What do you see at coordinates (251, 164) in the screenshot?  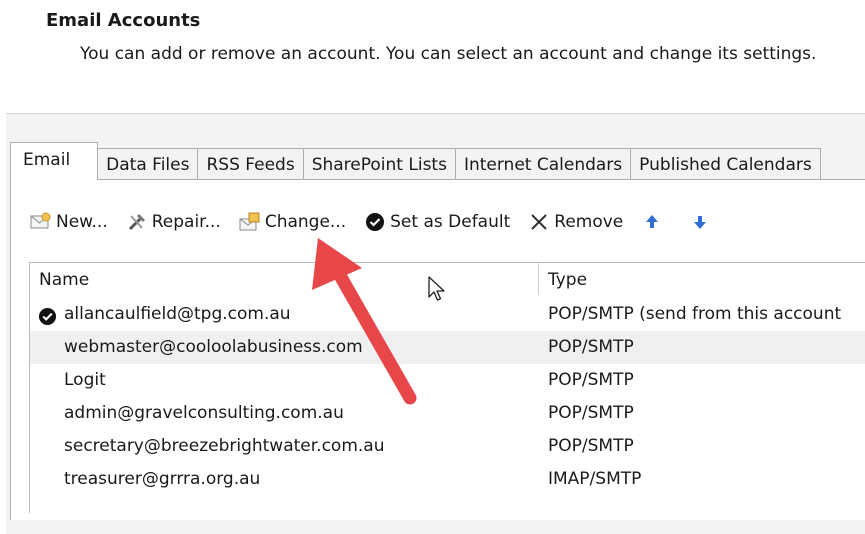 I see `tab-rss-feeds: RSS Feeds` at bounding box center [251, 164].